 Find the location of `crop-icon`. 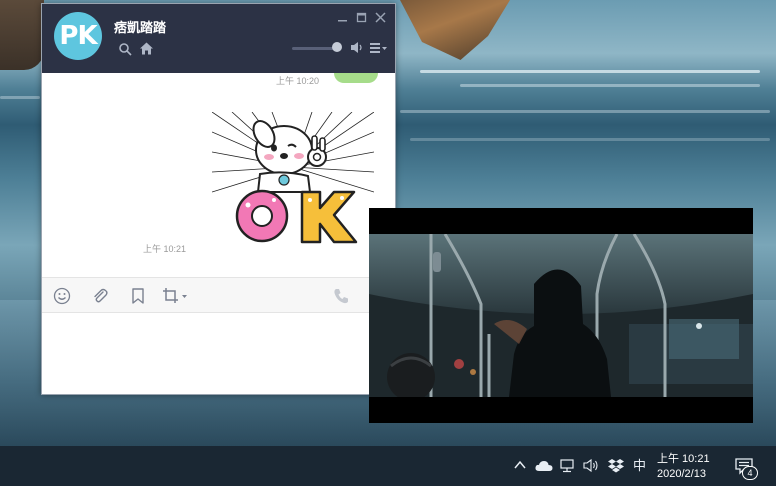

crop-icon is located at coordinates (176, 296).